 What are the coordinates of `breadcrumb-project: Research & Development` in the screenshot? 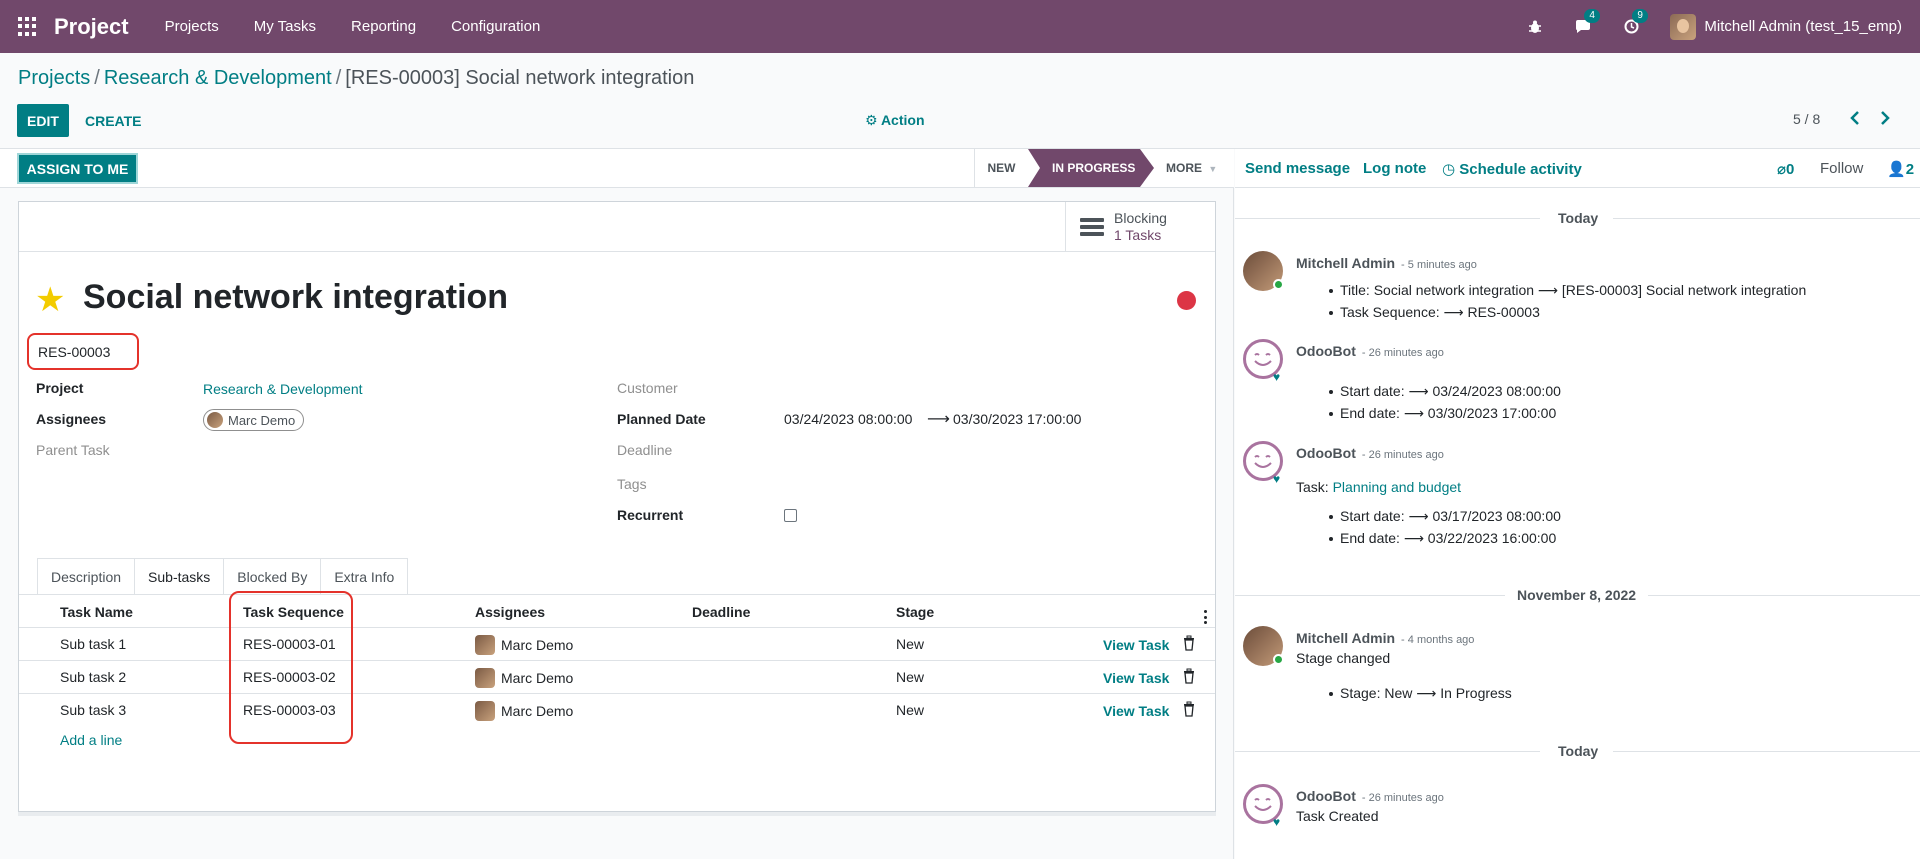 It's located at (218, 78).